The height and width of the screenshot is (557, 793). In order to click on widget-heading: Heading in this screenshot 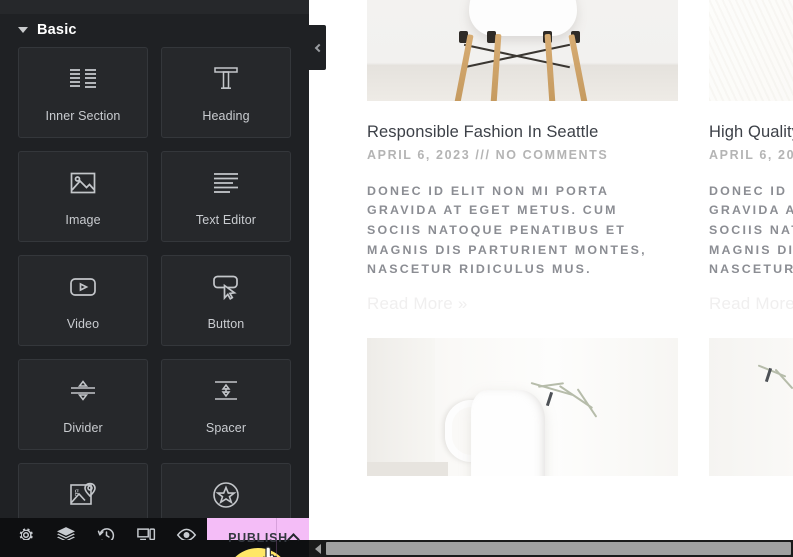, I will do `click(226, 92)`.